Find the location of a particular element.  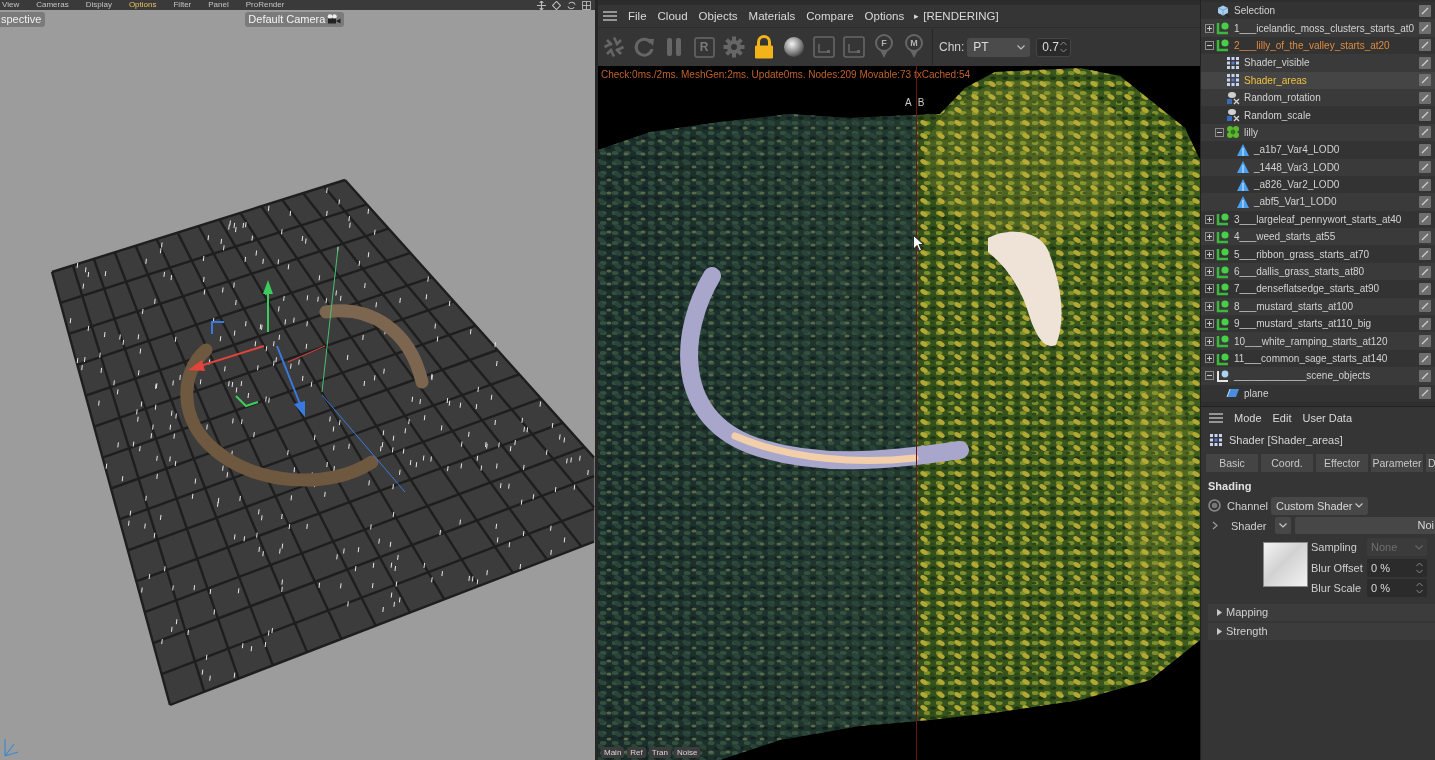

corner-dot-icon is located at coordinates (1223, 219).